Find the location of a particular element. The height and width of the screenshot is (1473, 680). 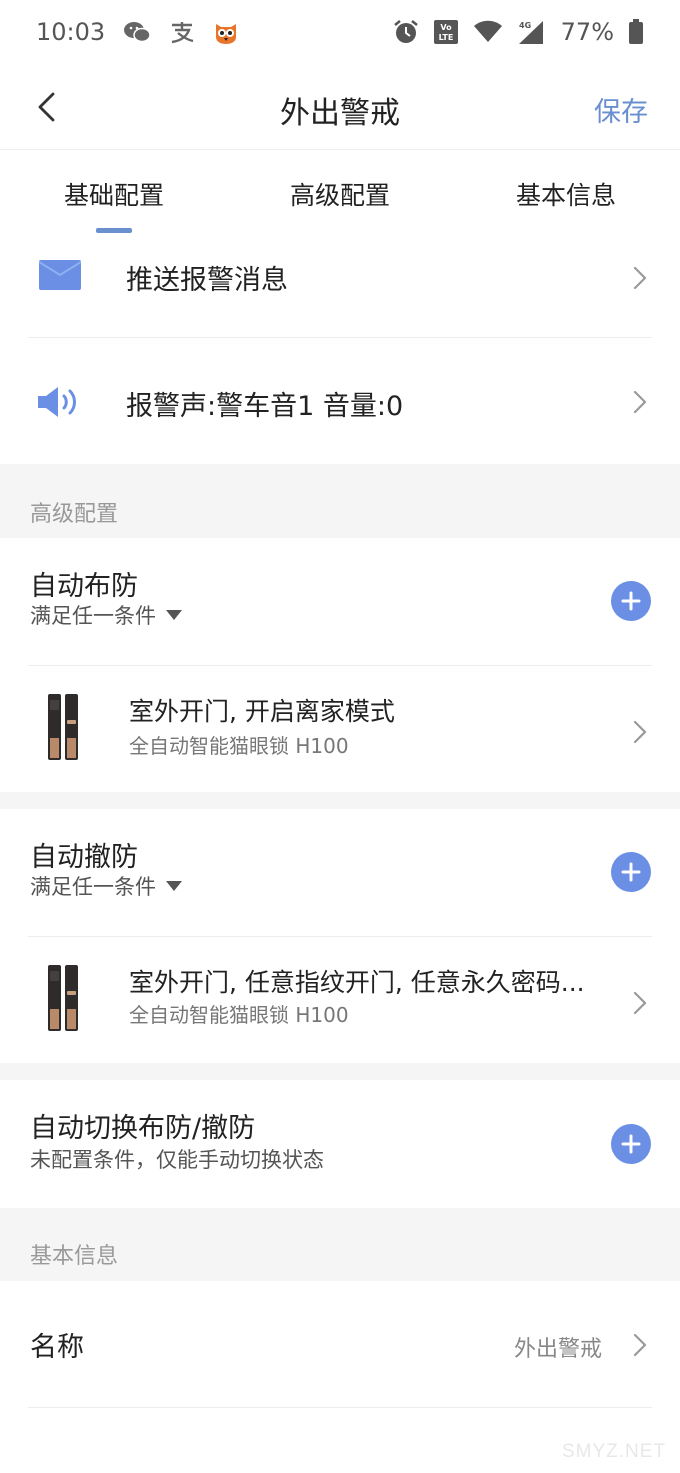

auto-arm-title: 自动布防 is located at coordinates (84, 586).